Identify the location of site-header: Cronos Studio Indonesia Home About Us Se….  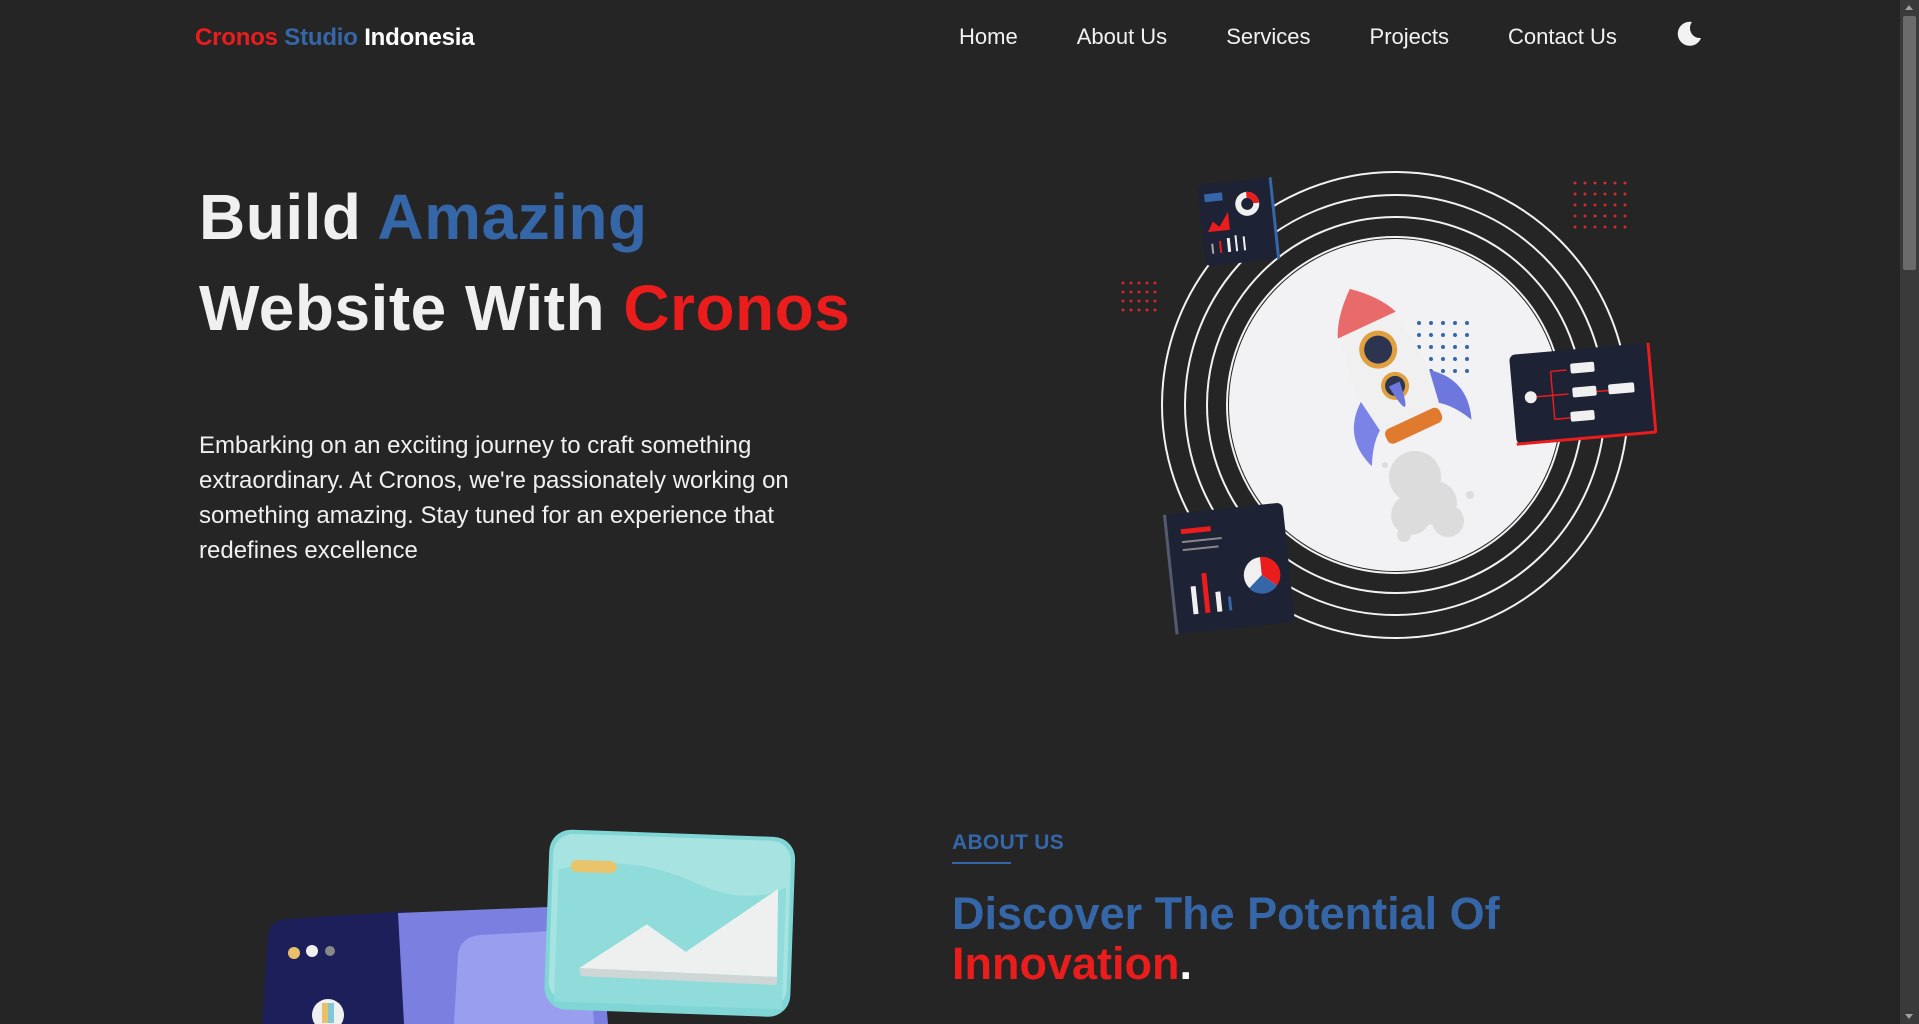
(950, 38).